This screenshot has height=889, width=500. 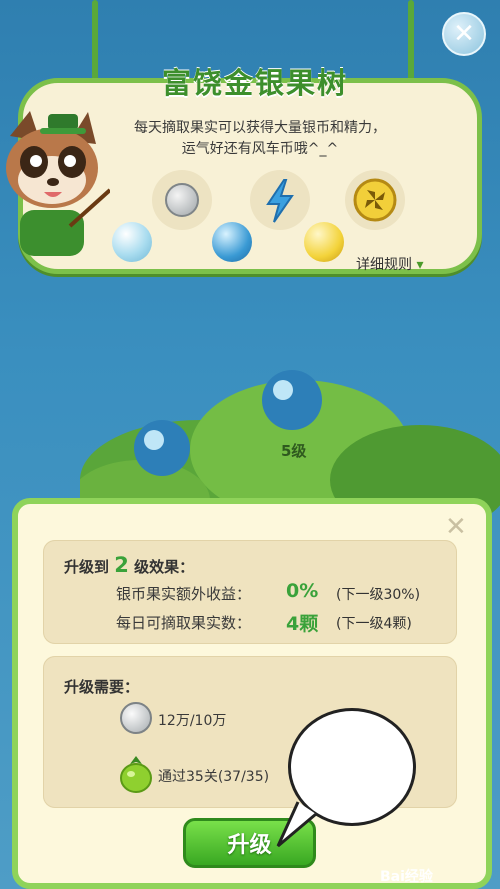 I want to click on effect-row-next: (下一级4颗), so click(x=374, y=624).